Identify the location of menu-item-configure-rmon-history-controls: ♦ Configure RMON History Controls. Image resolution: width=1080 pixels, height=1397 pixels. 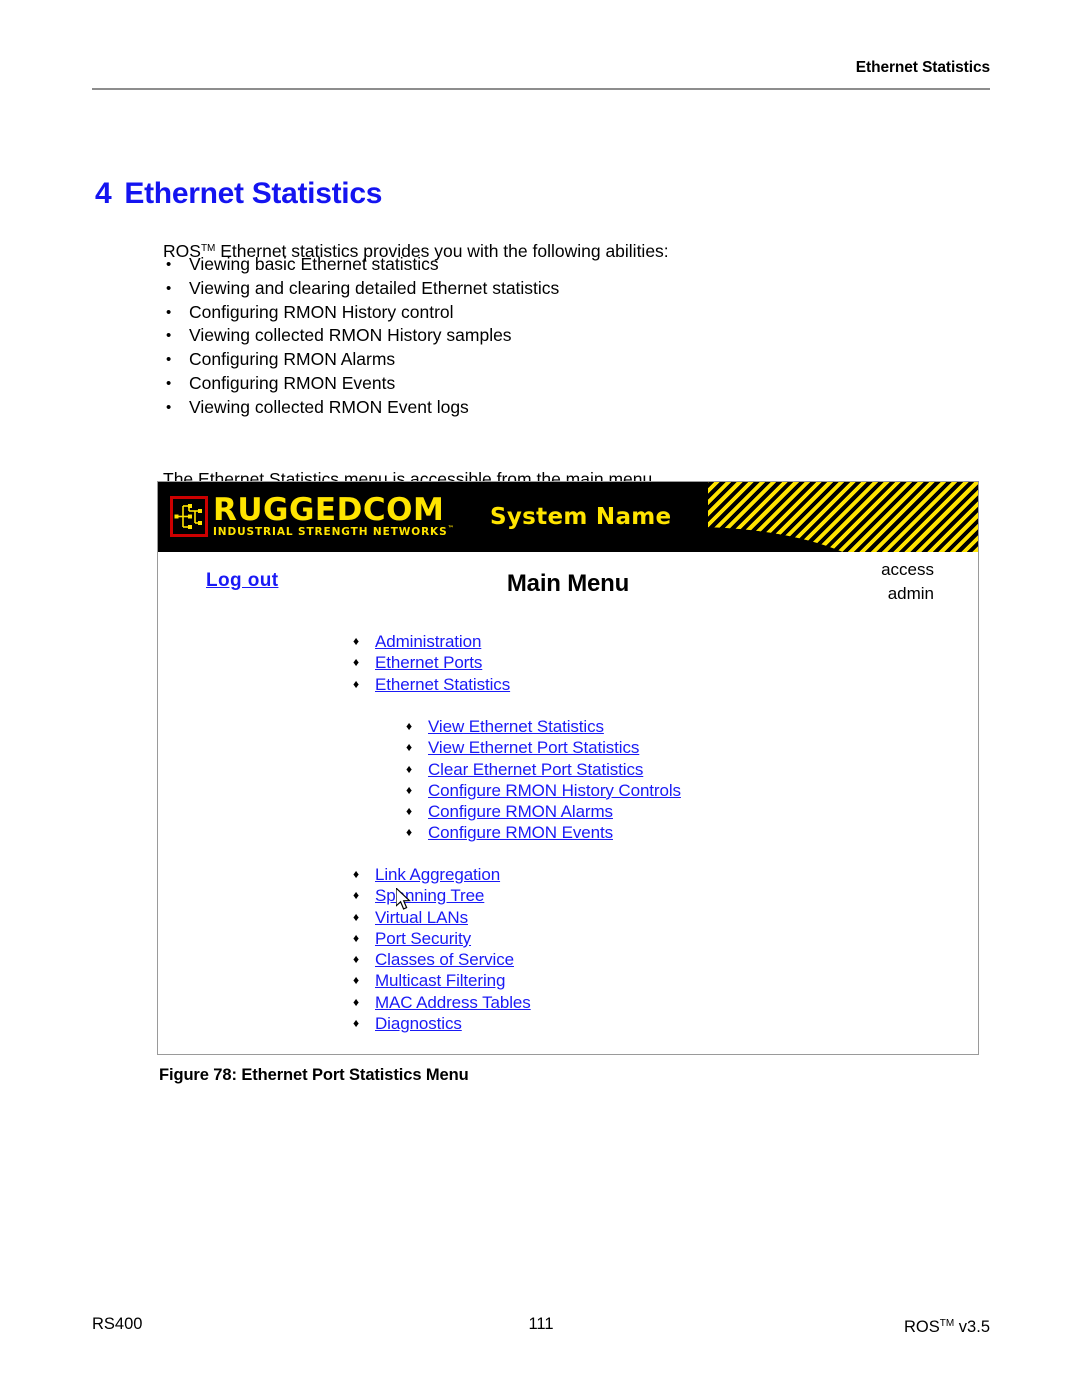
(543, 790).